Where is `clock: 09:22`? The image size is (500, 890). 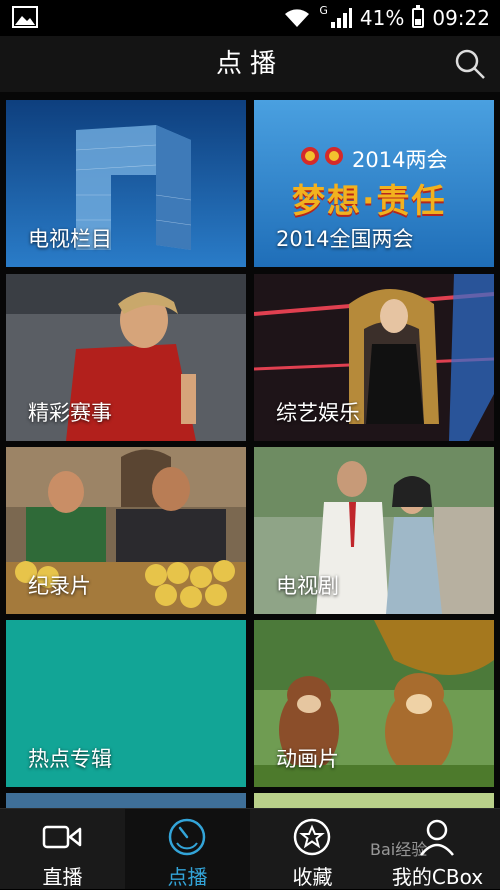 clock: 09:22 is located at coordinates (461, 18).